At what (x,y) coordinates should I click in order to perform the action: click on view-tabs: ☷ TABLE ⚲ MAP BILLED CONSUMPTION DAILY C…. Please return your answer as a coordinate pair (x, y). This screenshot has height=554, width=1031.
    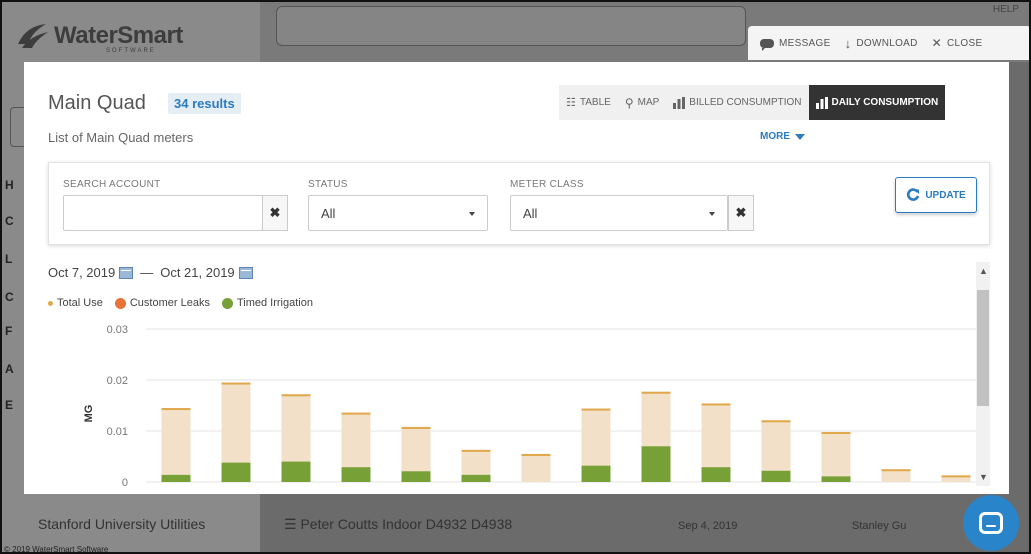
    Looking at the image, I should click on (752, 102).